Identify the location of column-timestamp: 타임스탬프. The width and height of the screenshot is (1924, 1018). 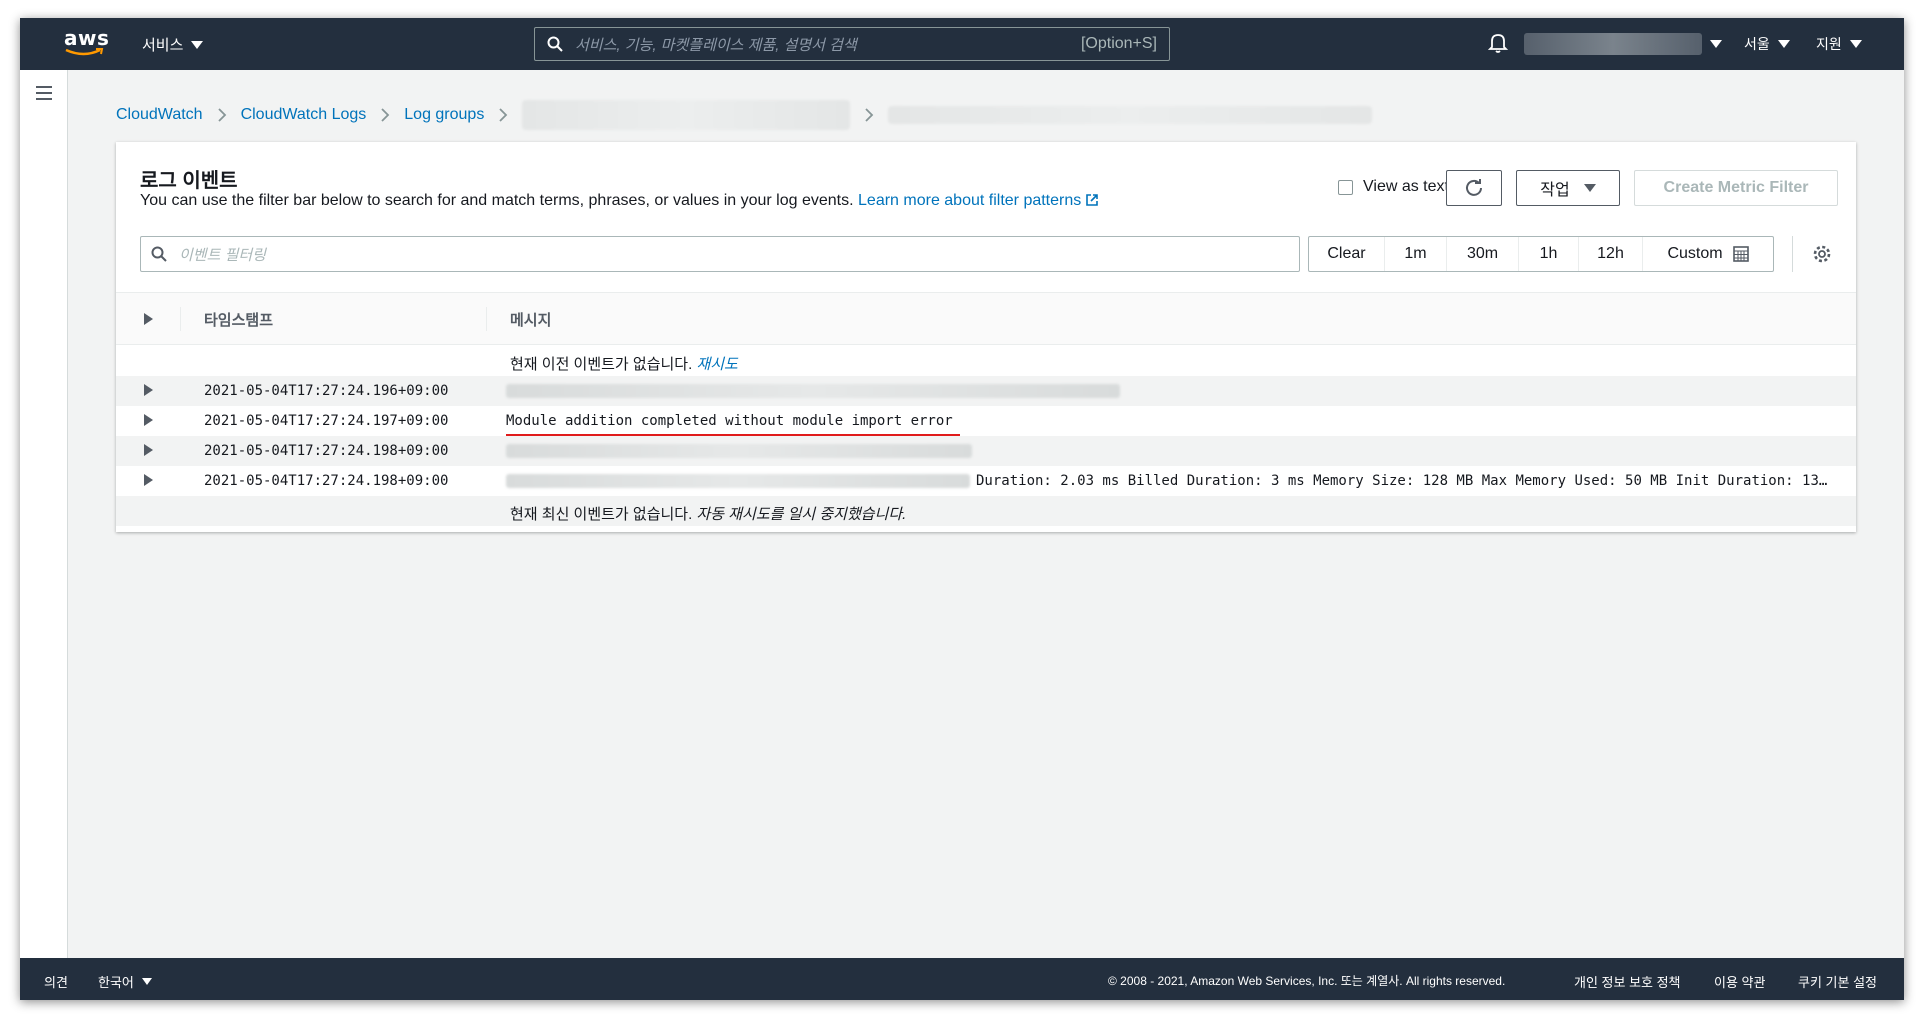
(238, 319).